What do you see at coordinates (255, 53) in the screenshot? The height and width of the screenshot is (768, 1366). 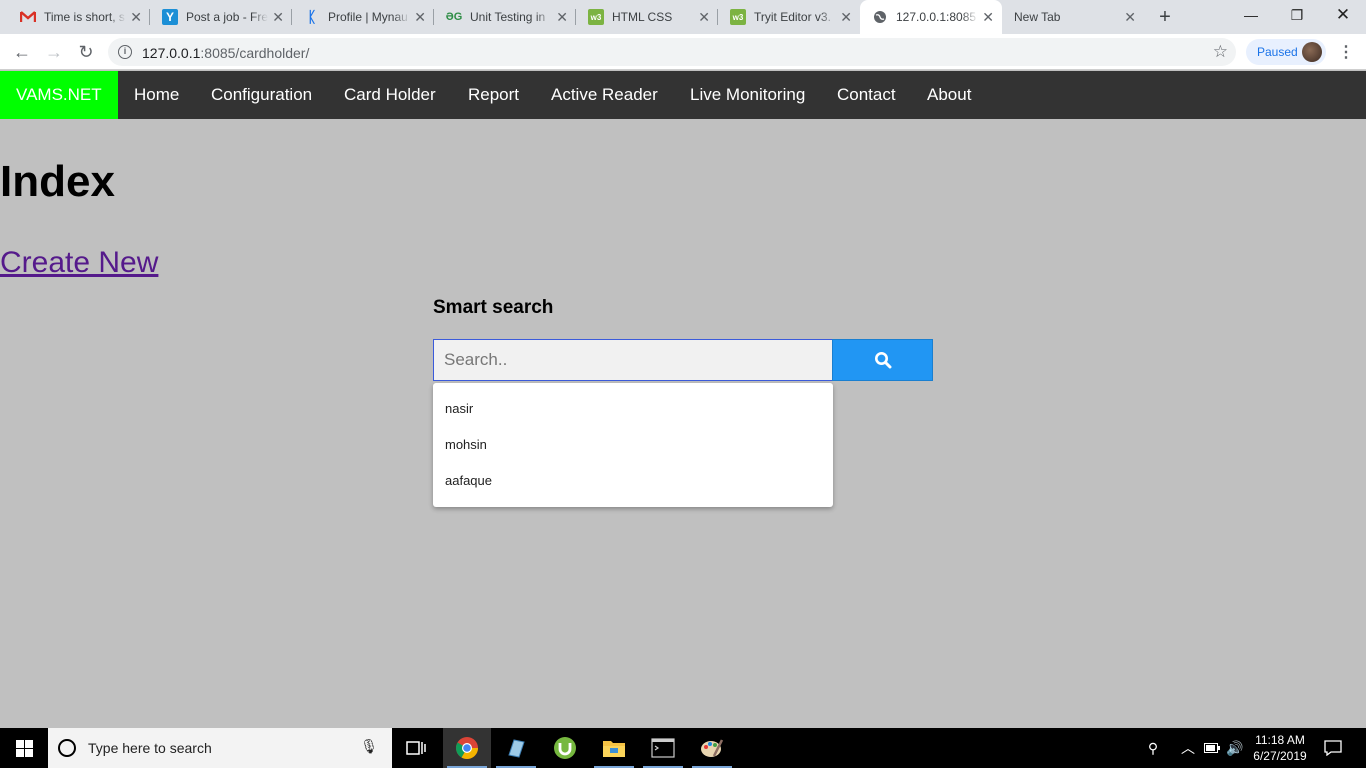 I see `url-path: :8085/cardholder/` at bounding box center [255, 53].